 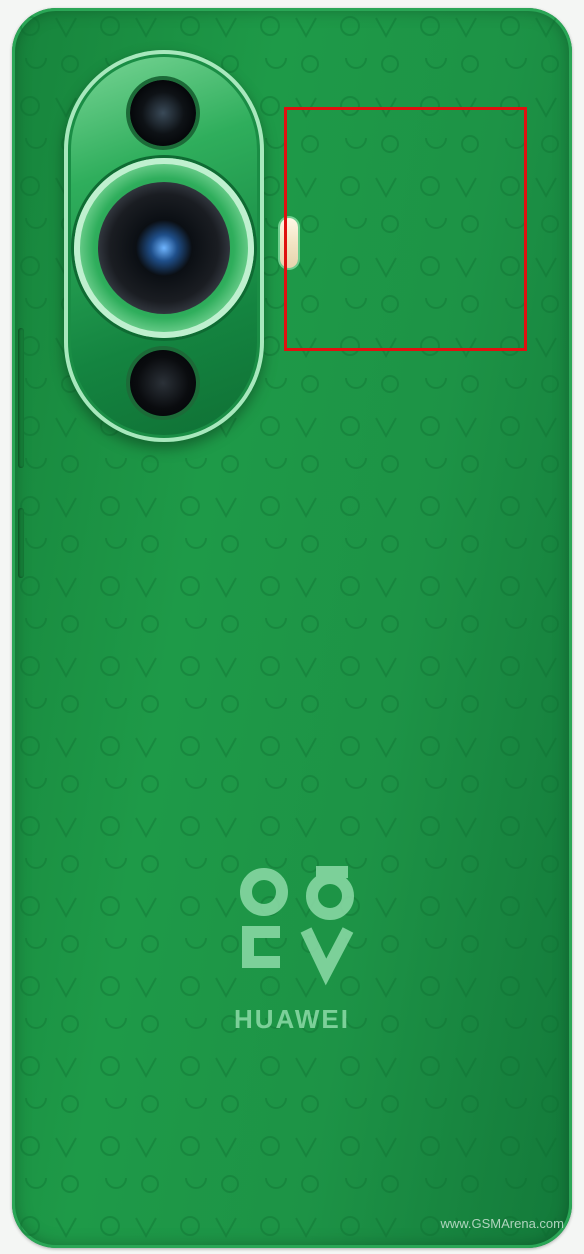 What do you see at coordinates (297, 926) in the screenshot?
I see `nova-logo-icon` at bounding box center [297, 926].